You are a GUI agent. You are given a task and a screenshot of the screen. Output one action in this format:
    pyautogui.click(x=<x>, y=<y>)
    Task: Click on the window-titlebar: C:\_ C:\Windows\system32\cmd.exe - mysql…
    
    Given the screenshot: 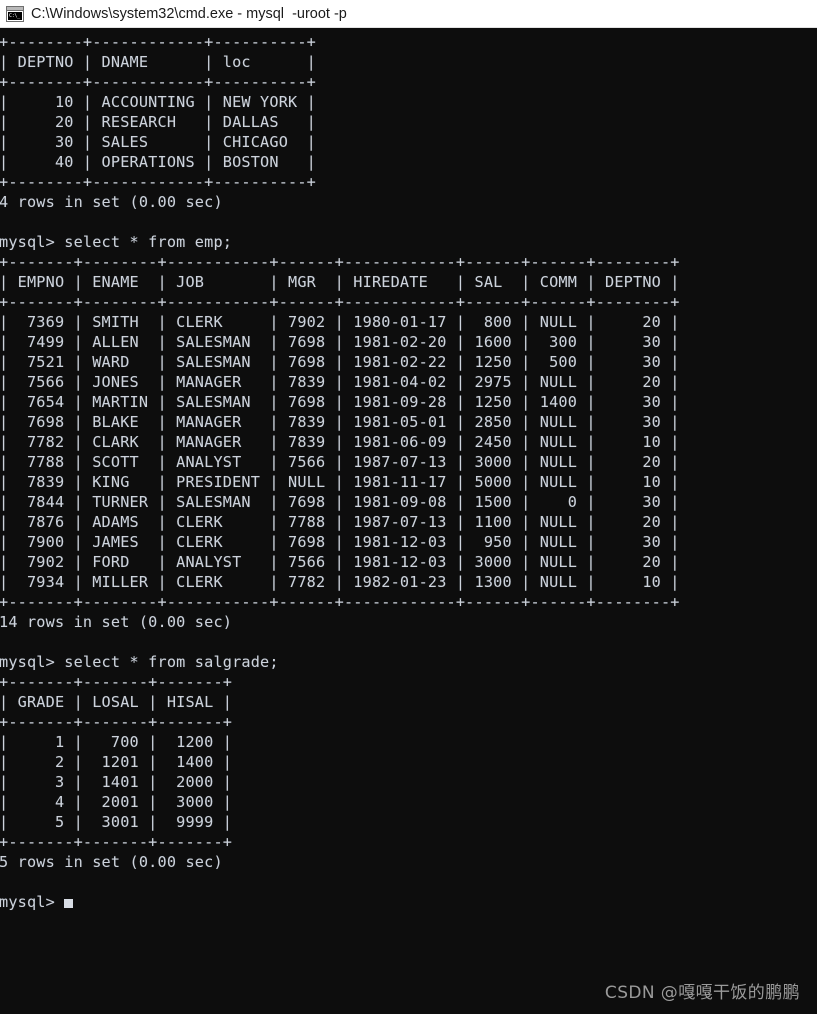 What is the action you would take?
    pyautogui.click(x=408, y=14)
    